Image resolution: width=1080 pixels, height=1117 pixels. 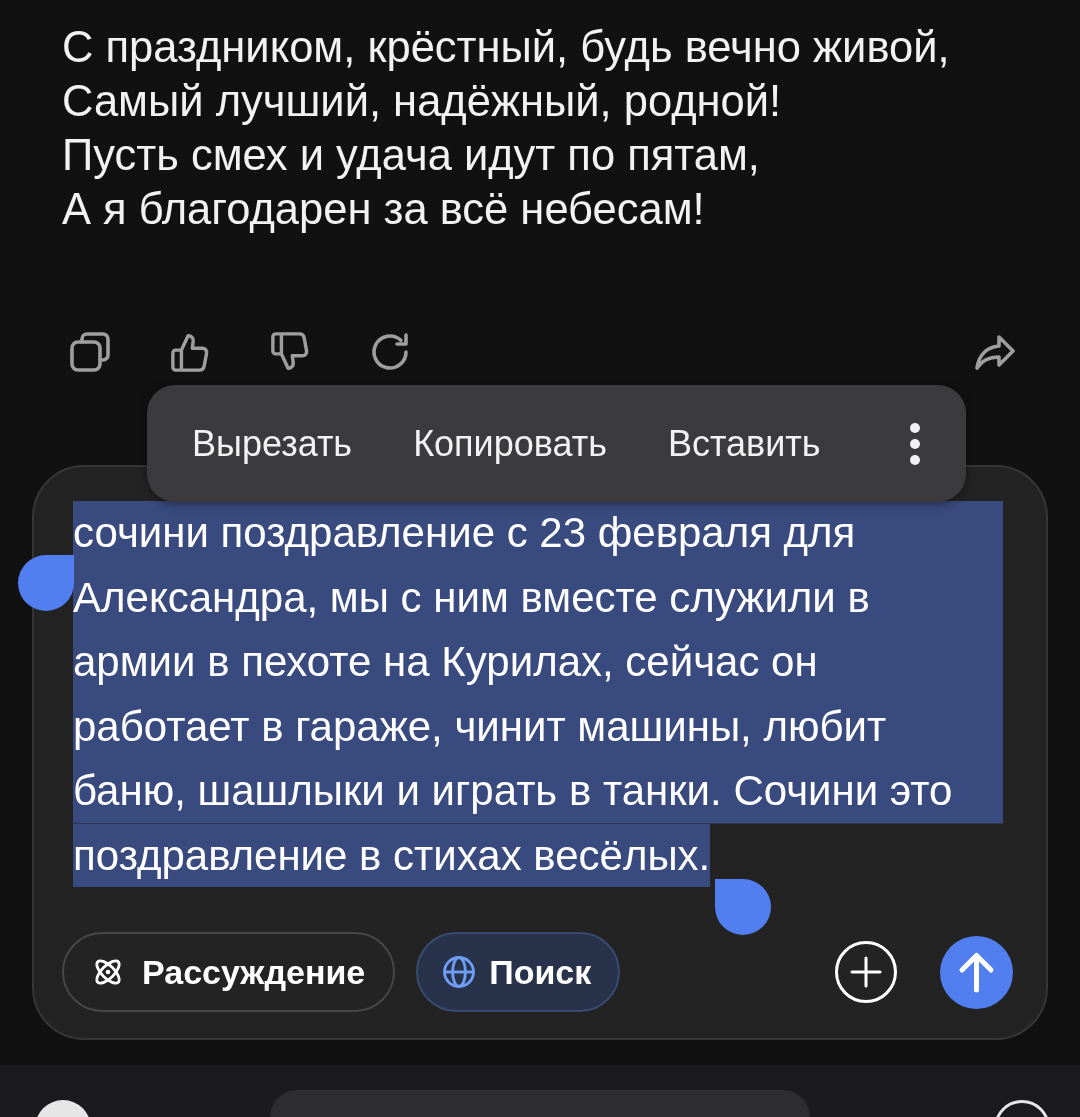 I want to click on poem-line: С праздником, крёстный, будь вечно живой,, so click(x=506, y=47).